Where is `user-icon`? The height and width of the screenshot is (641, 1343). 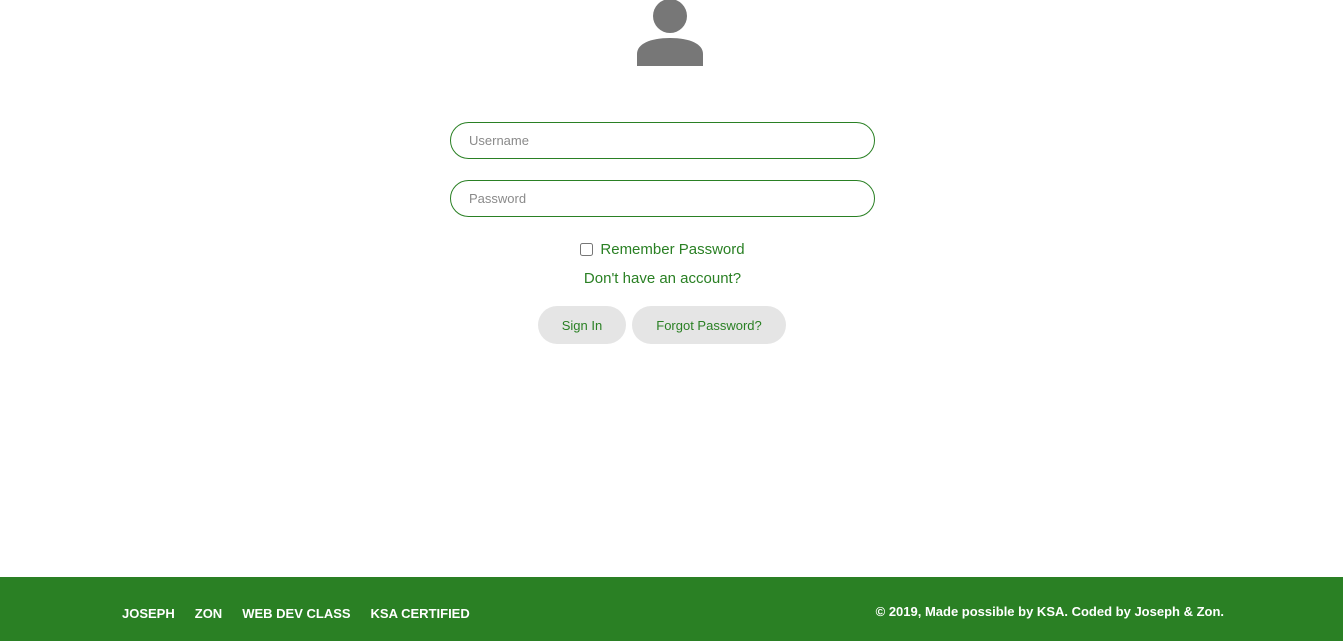
user-icon is located at coordinates (670, 33).